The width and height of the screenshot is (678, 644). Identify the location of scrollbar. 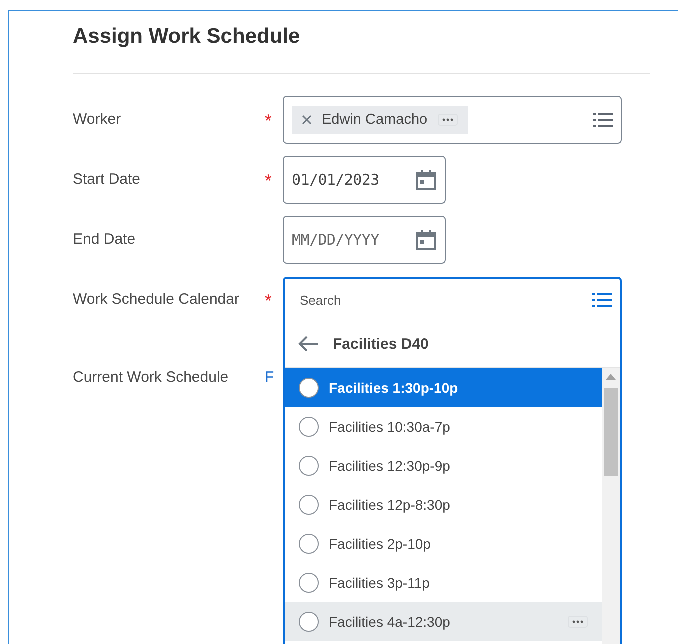
(611, 506).